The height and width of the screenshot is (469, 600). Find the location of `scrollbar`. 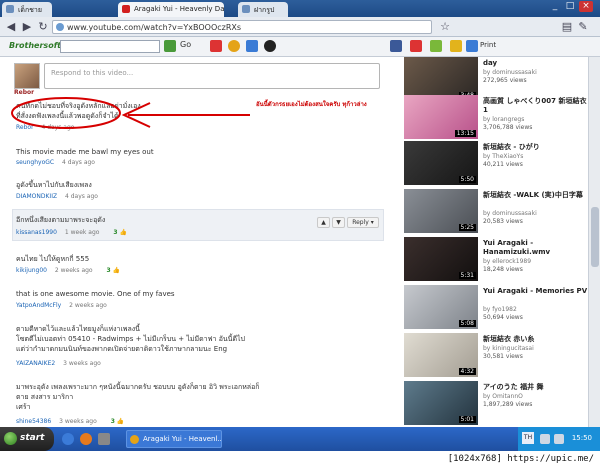

scrollbar is located at coordinates (594, 242).